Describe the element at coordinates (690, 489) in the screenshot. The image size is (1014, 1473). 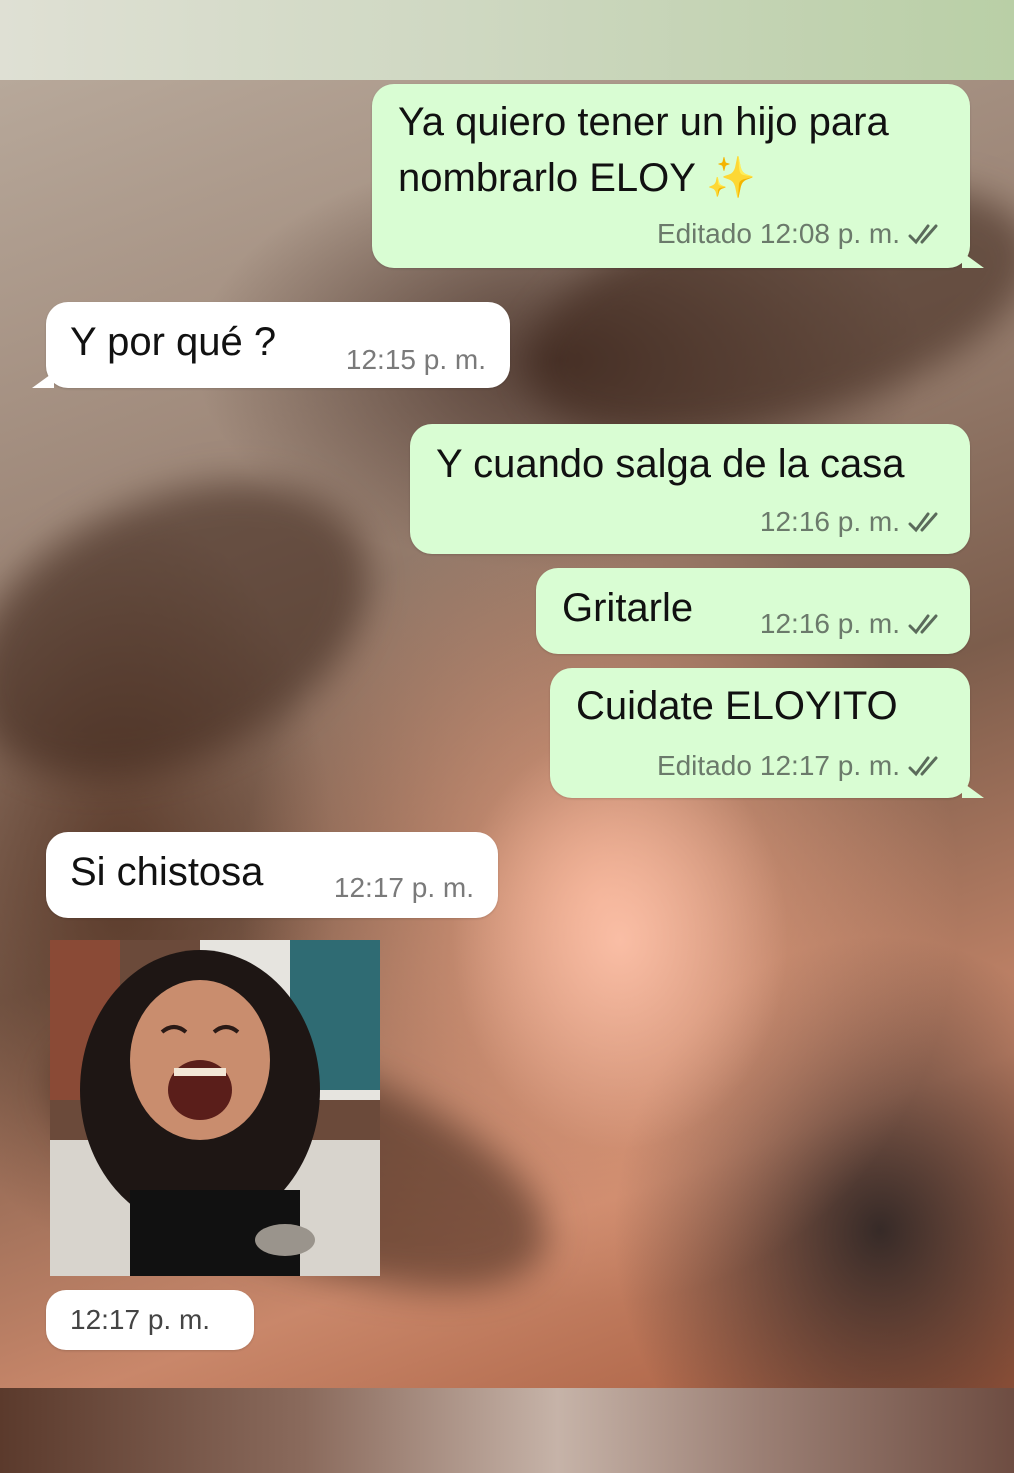
I see `message-bubble-outgoing: Y cuando salga de la casa 12:16 p. m.` at that location.